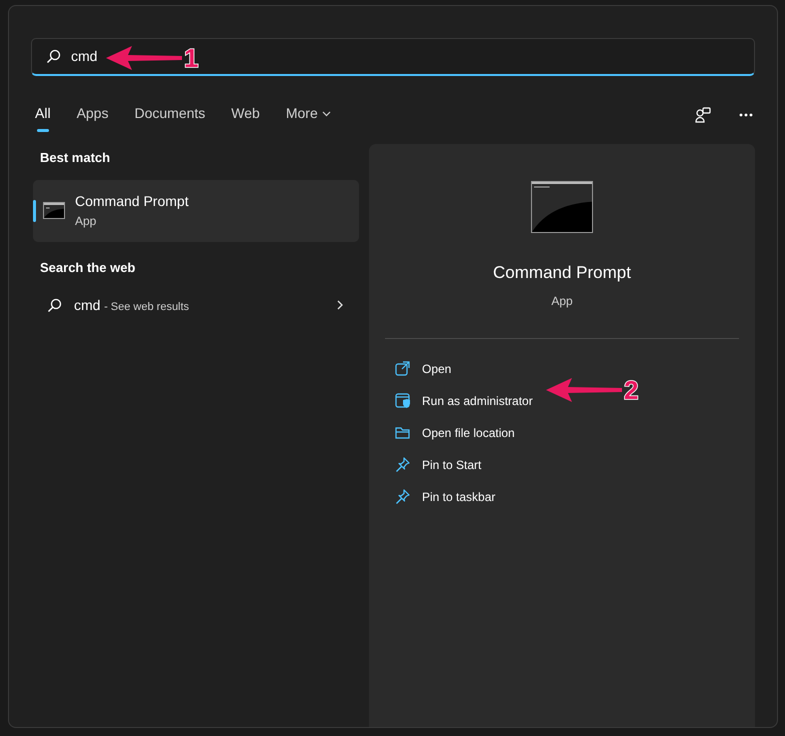 Image resolution: width=785 pixels, height=736 pixels. Describe the element at coordinates (631, 390) in the screenshot. I see `callout-number: 2` at that location.